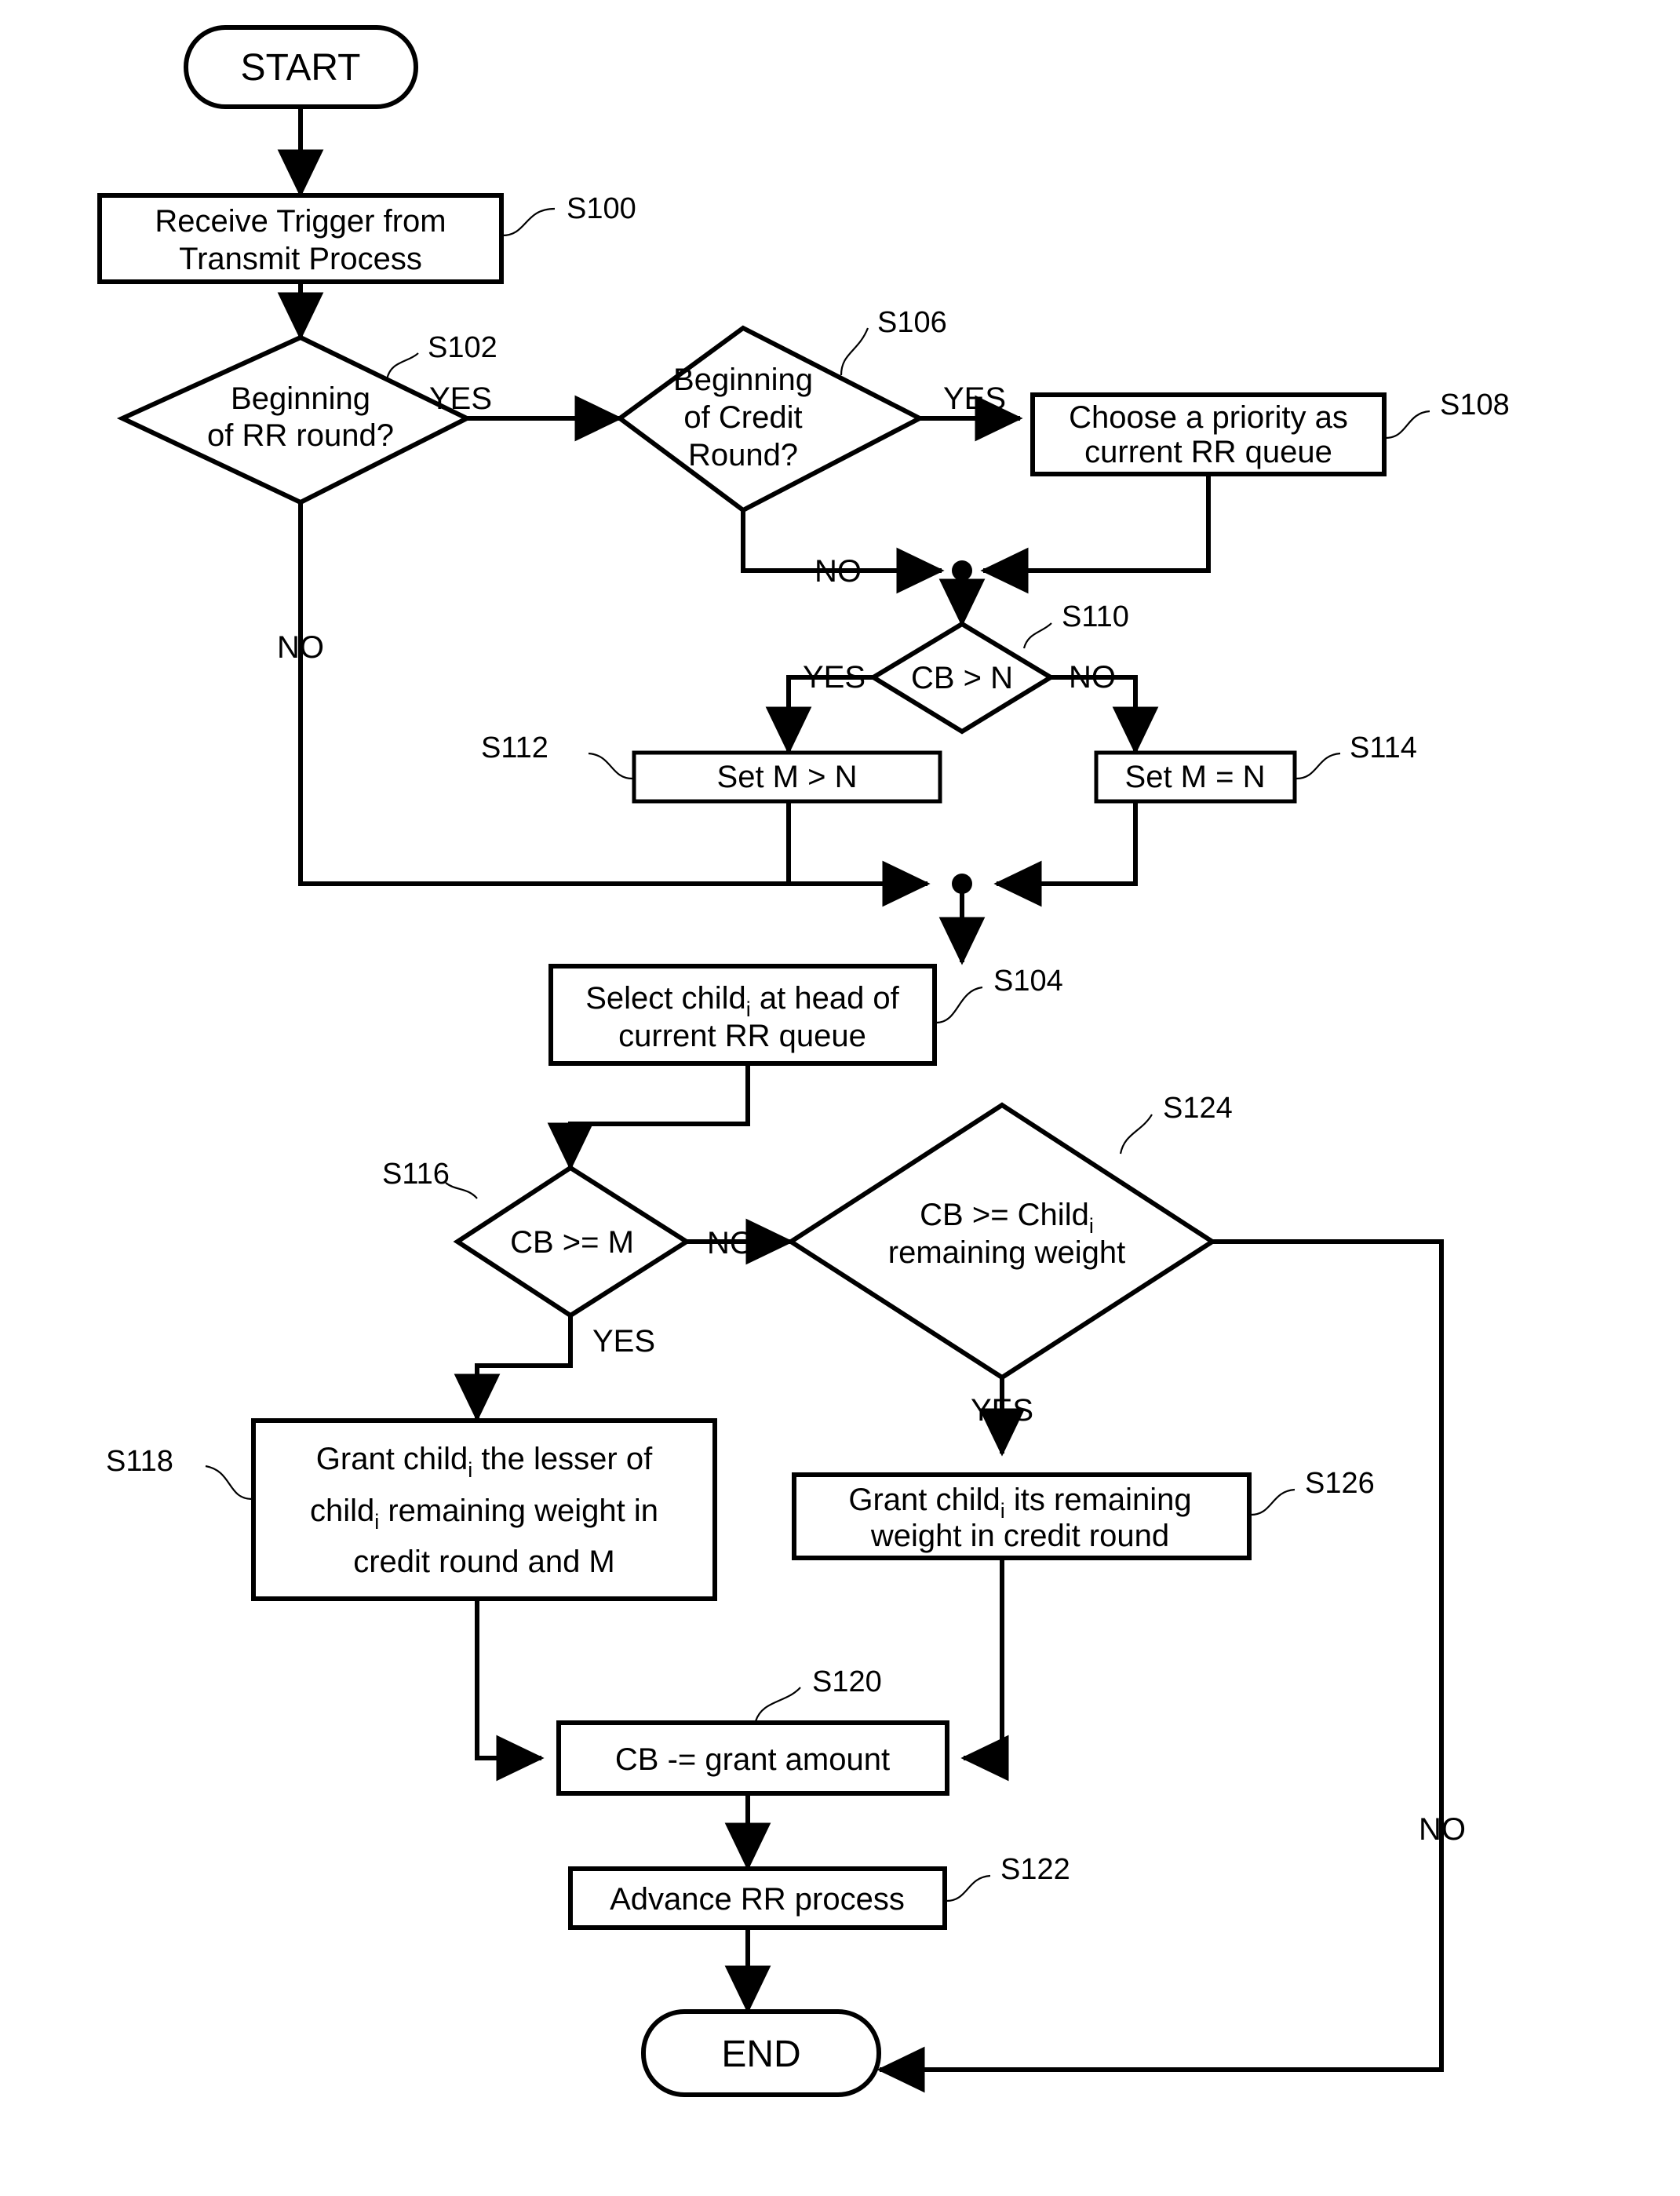 The image size is (1680, 2196). What do you see at coordinates (513, 1369) in the screenshot?
I see `edge-s116-yes` at bounding box center [513, 1369].